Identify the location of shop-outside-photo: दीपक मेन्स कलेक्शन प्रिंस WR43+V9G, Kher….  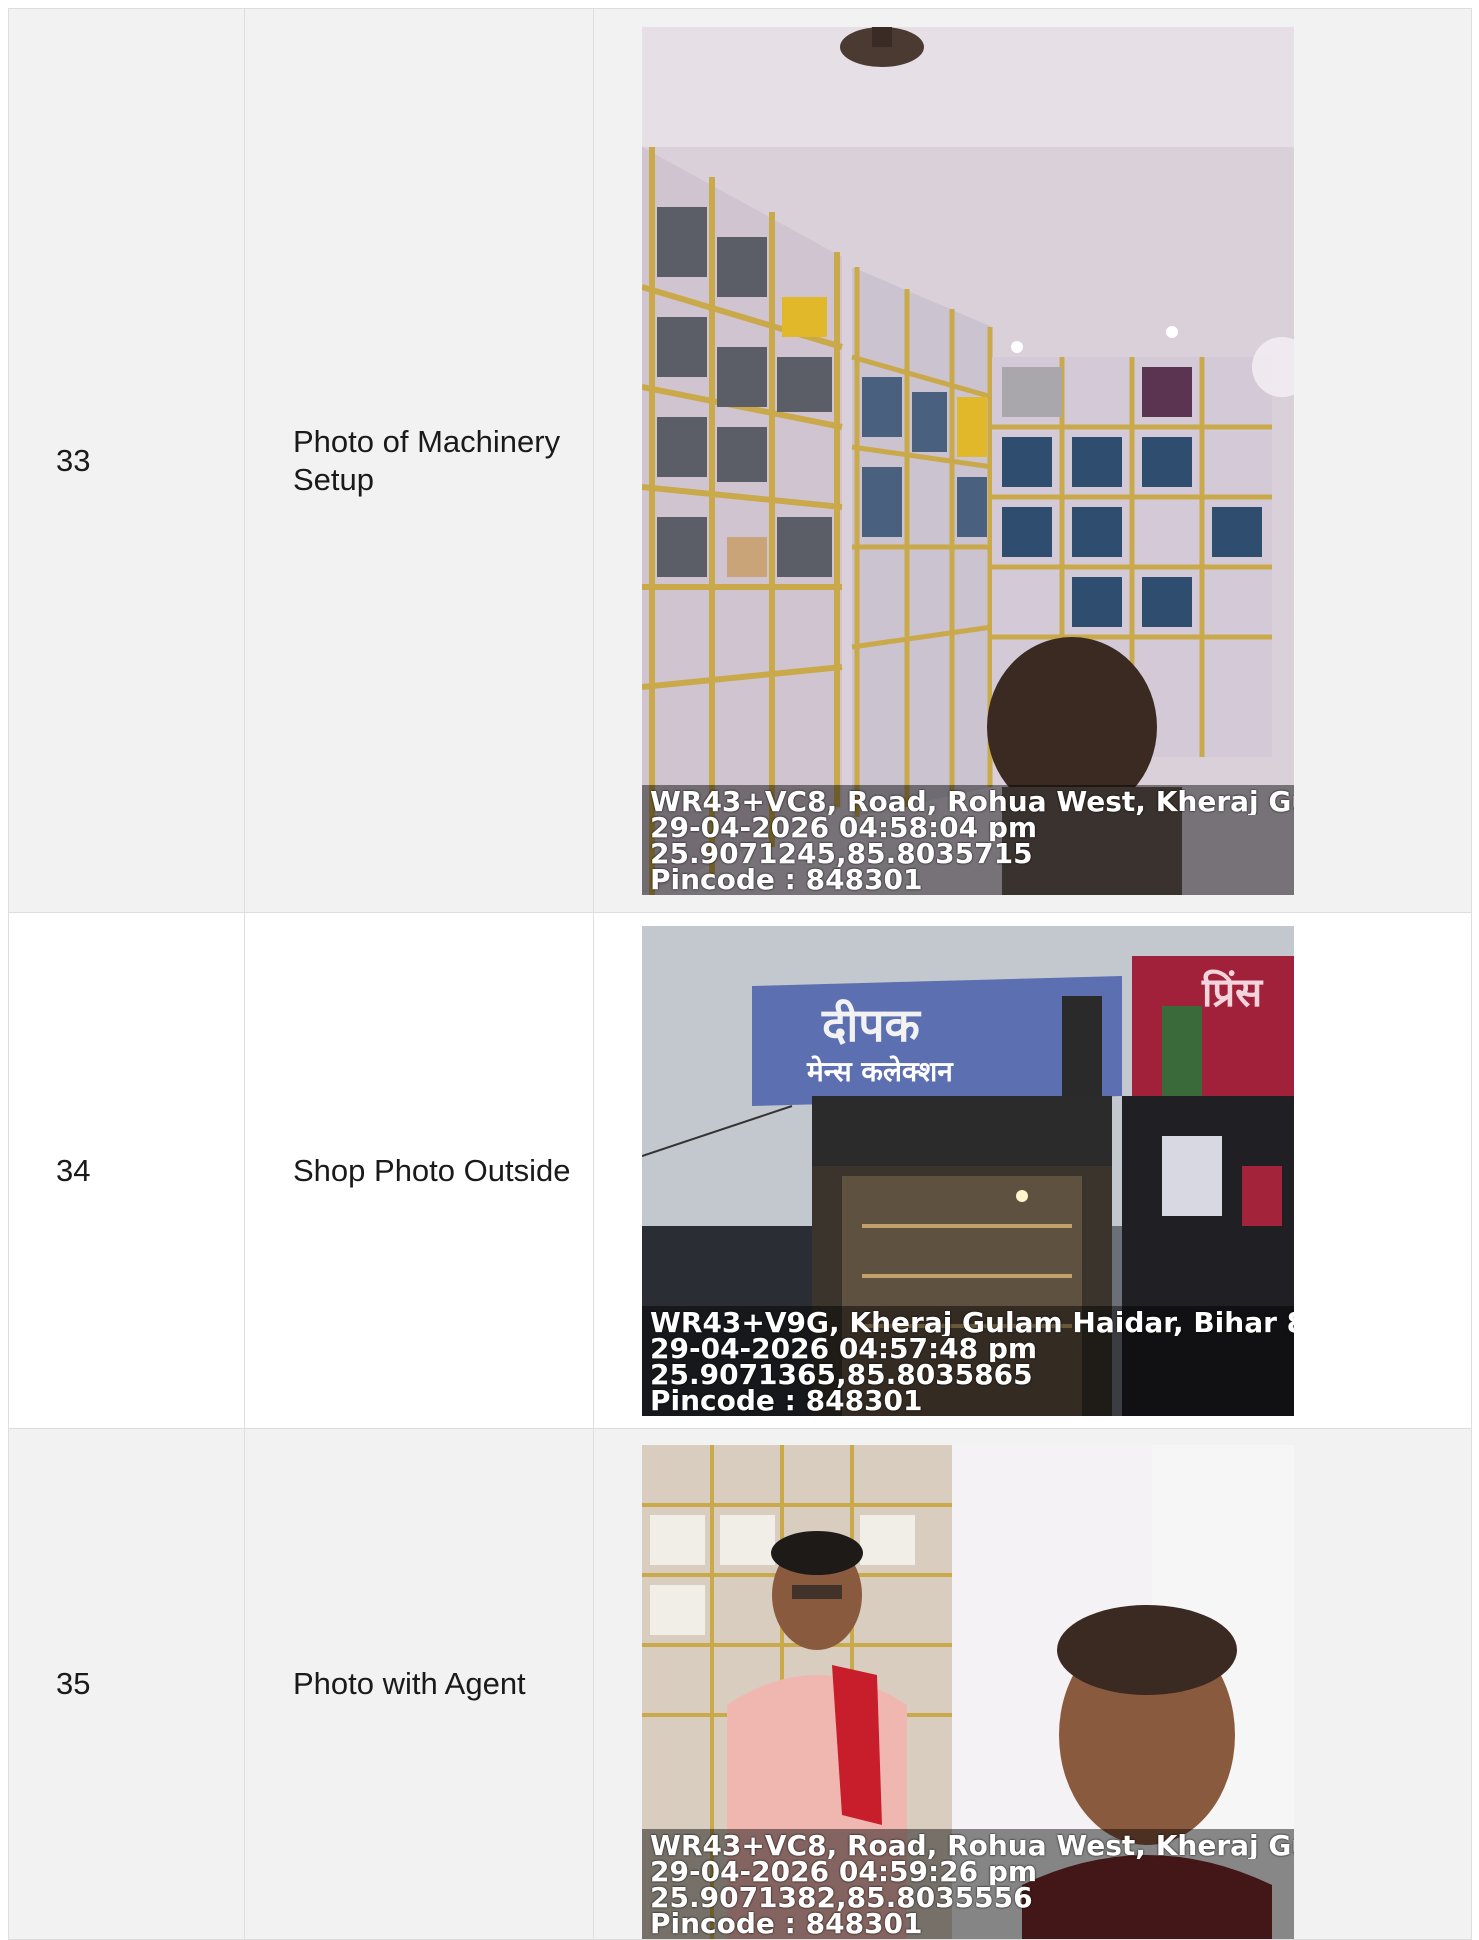
(968, 1170).